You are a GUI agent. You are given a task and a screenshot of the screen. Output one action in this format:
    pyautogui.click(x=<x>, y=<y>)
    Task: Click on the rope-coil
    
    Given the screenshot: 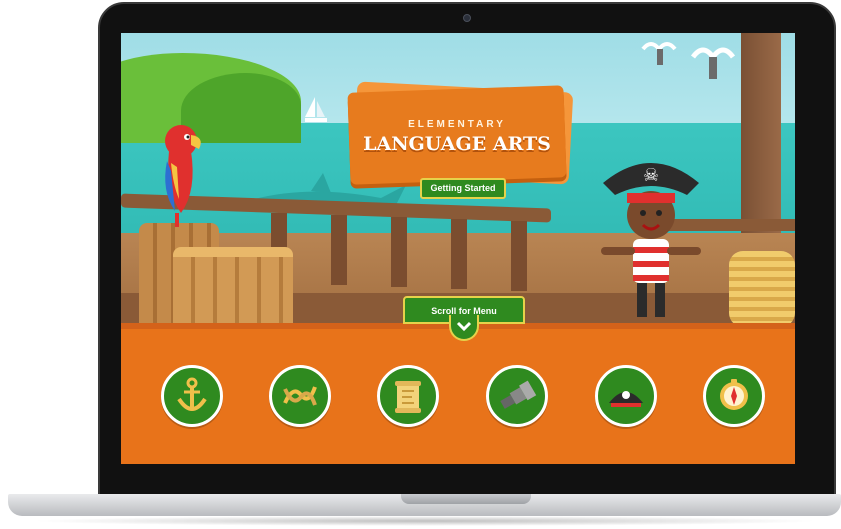 What is the action you would take?
    pyautogui.click(x=762, y=289)
    